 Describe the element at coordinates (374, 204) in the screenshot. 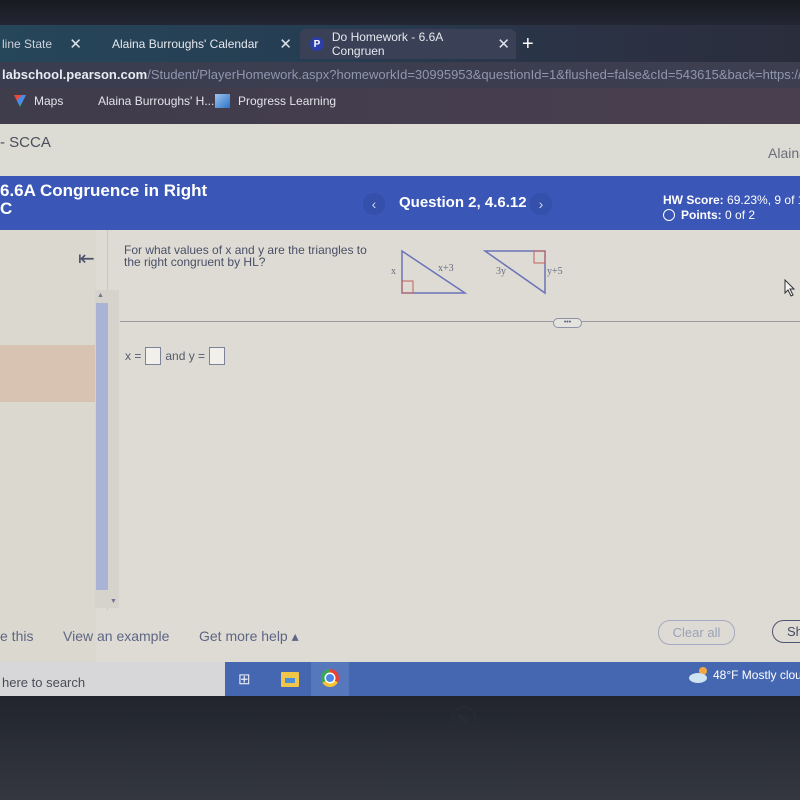

I see `previous-question-button: ‹` at that location.